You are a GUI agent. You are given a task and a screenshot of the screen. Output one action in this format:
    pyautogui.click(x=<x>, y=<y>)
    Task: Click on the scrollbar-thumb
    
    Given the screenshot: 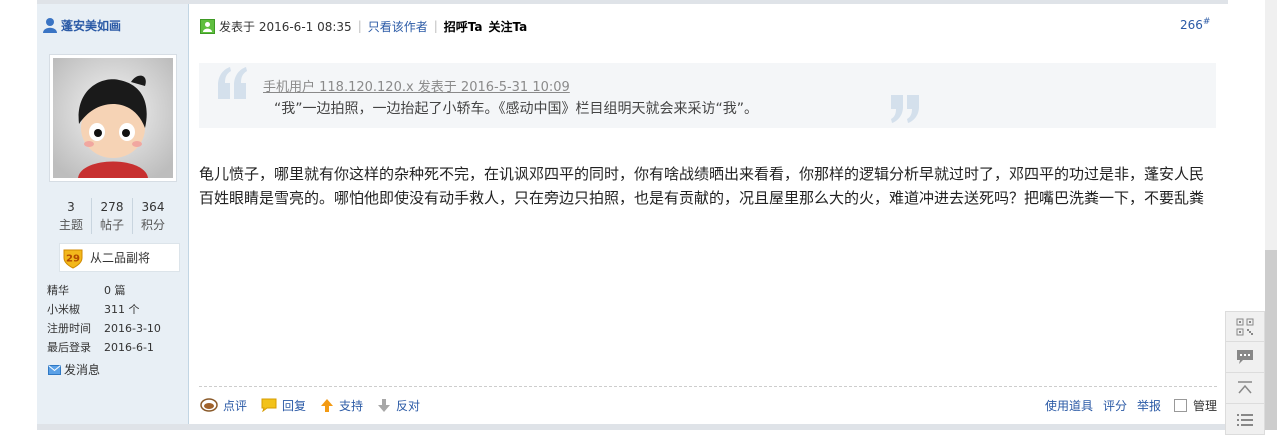 What is the action you would take?
    pyautogui.click(x=1271, y=340)
    